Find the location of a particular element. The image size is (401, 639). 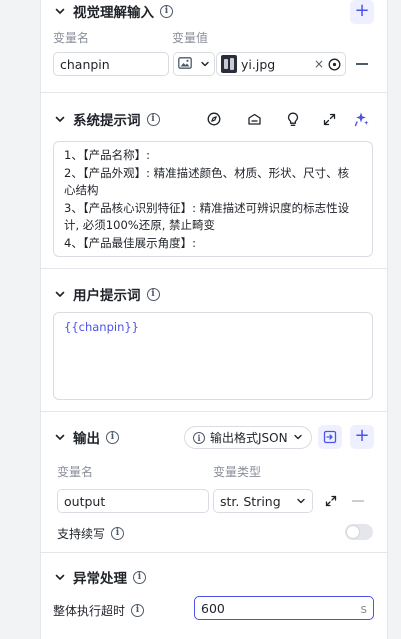

vision-var-name-input: chanpin is located at coordinates (111, 64).